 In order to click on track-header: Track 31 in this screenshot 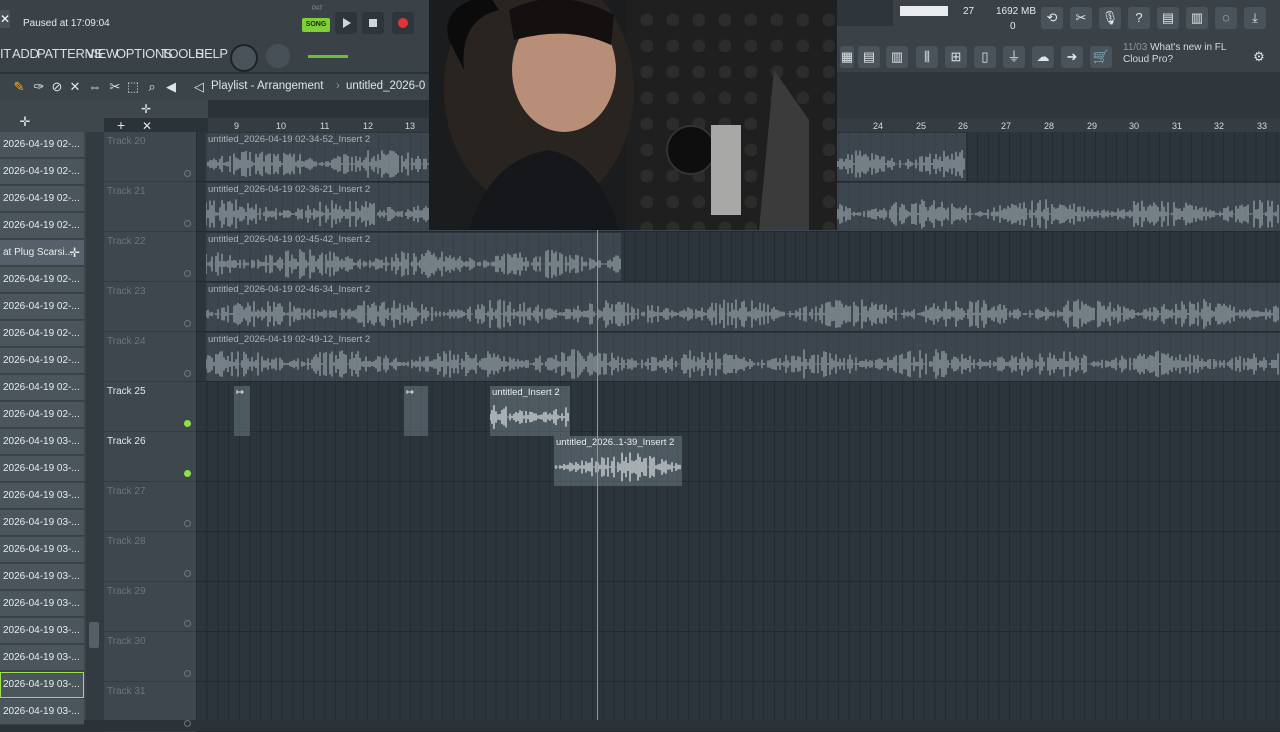, I will do `click(150, 707)`.